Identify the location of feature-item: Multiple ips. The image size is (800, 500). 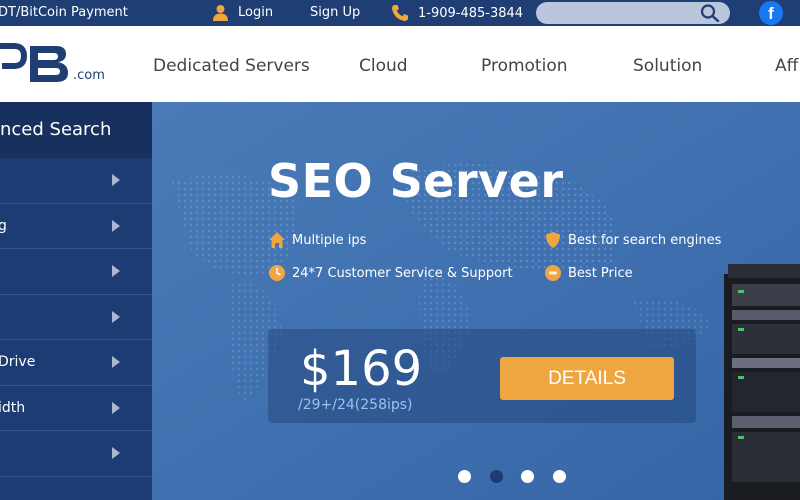
(317, 240).